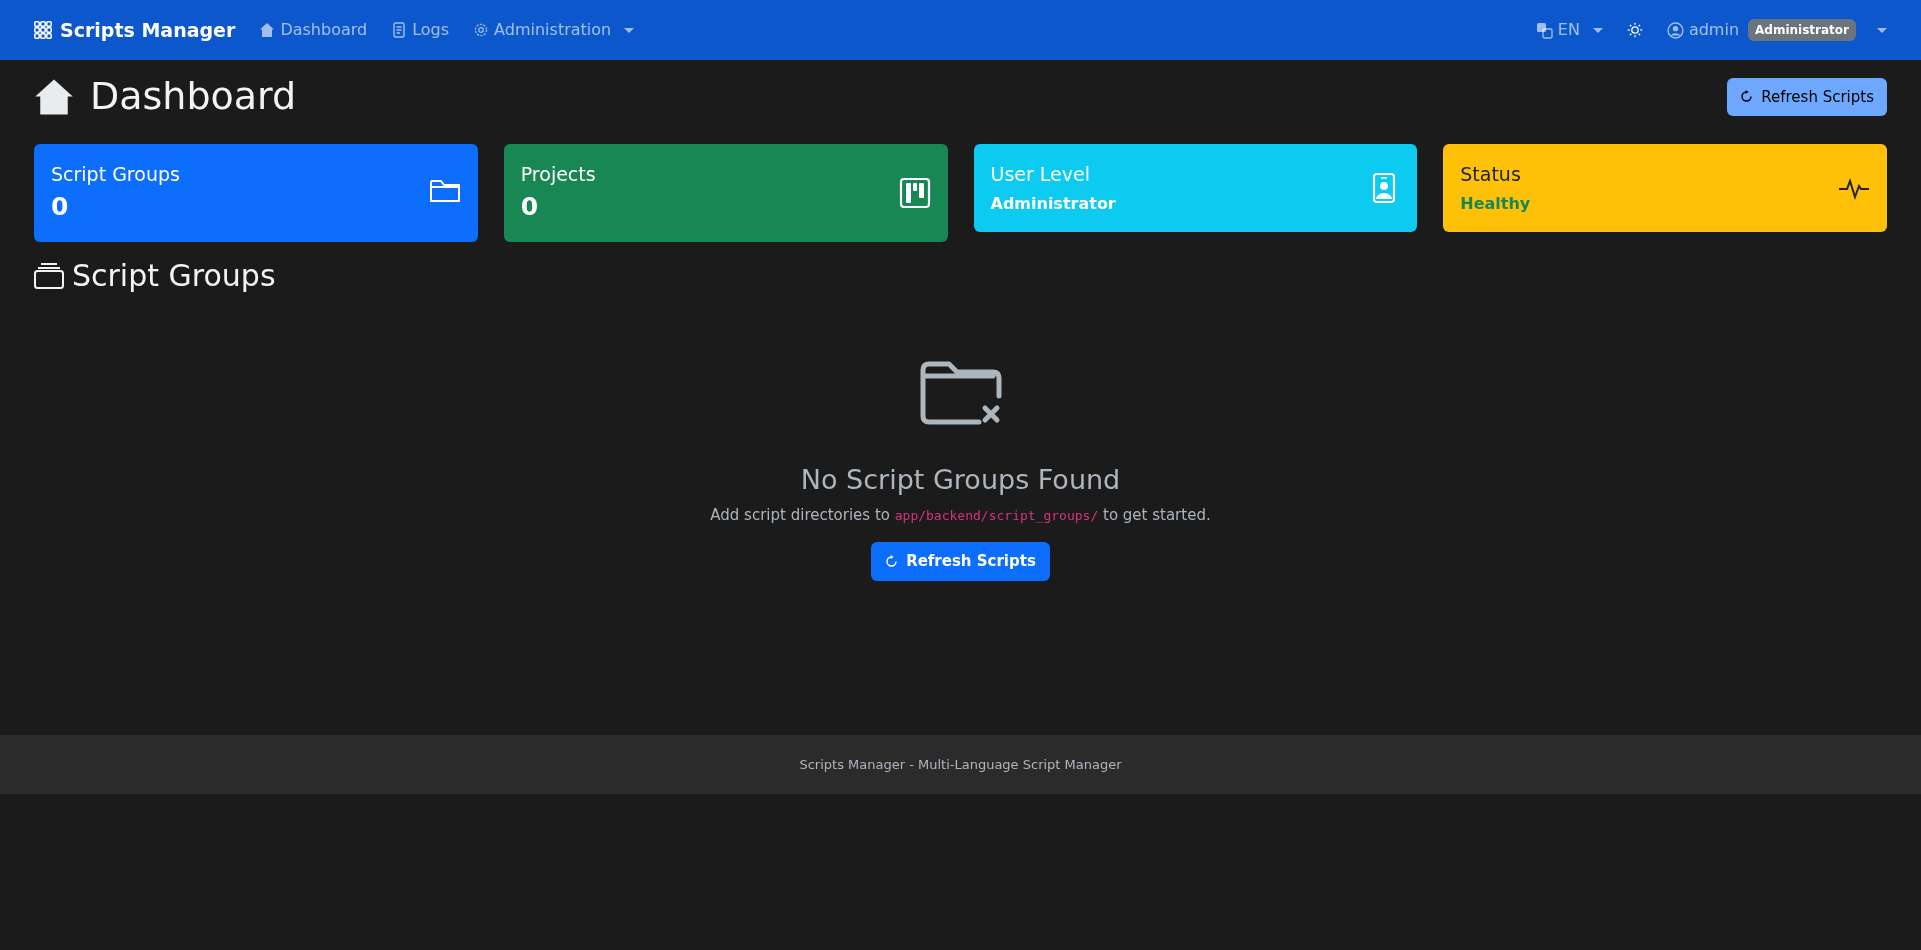 The width and height of the screenshot is (1921, 950). Describe the element at coordinates (43, 30) in the screenshot. I see `grid-icon` at that location.